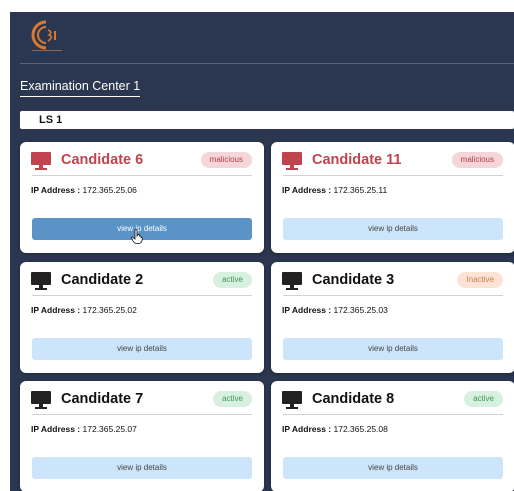  I want to click on ip-address: IP Address : 172.365.25.02, so click(84, 310).